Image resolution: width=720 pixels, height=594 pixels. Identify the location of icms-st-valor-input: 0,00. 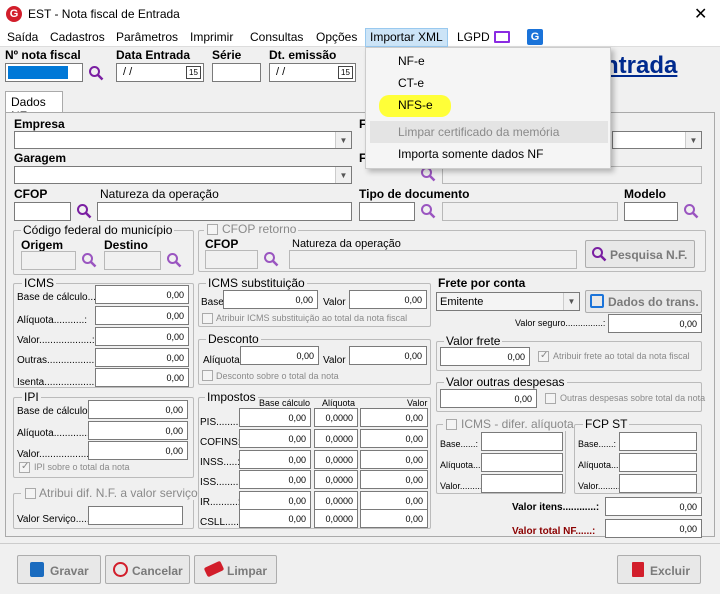
(388, 299).